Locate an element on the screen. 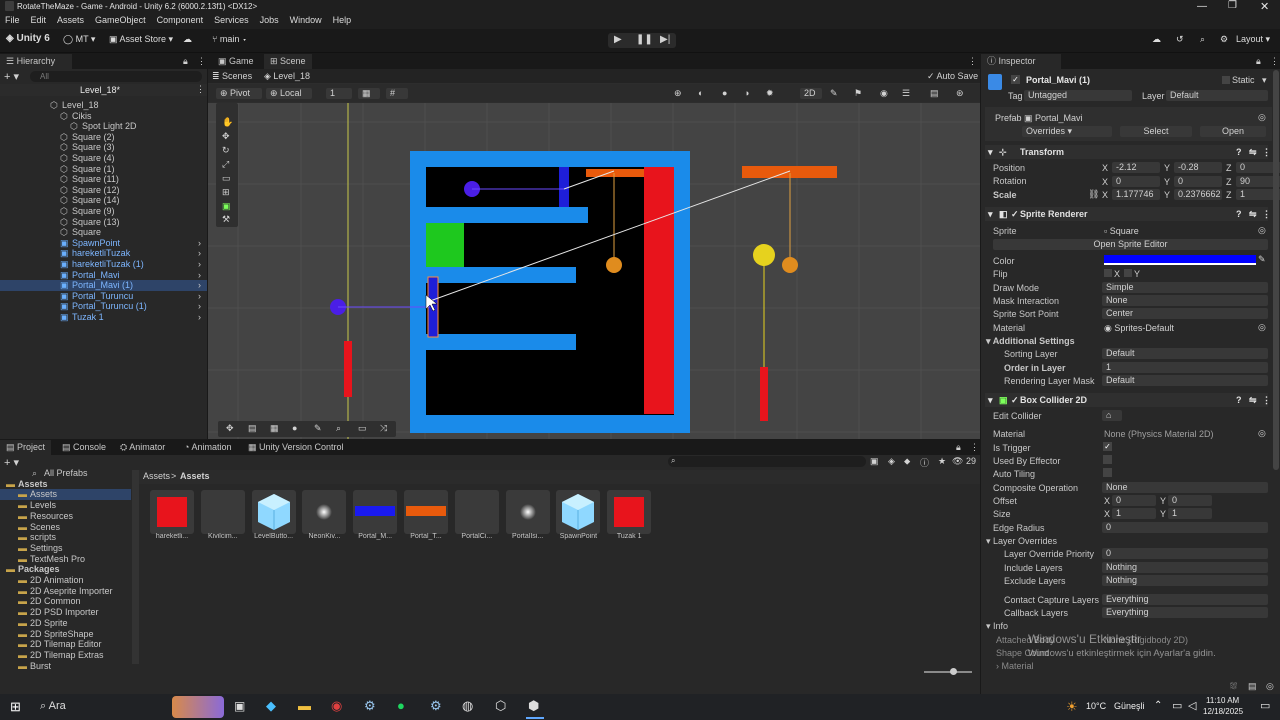  box-collider-help-icon: ? is located at coordinates (1239, 400).